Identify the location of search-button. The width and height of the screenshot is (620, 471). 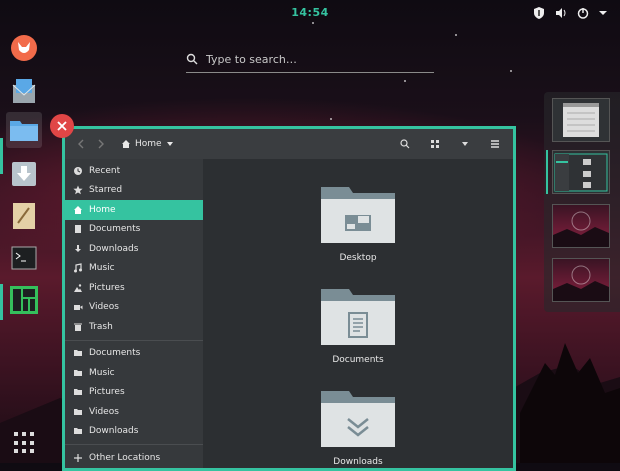
(405, 144).